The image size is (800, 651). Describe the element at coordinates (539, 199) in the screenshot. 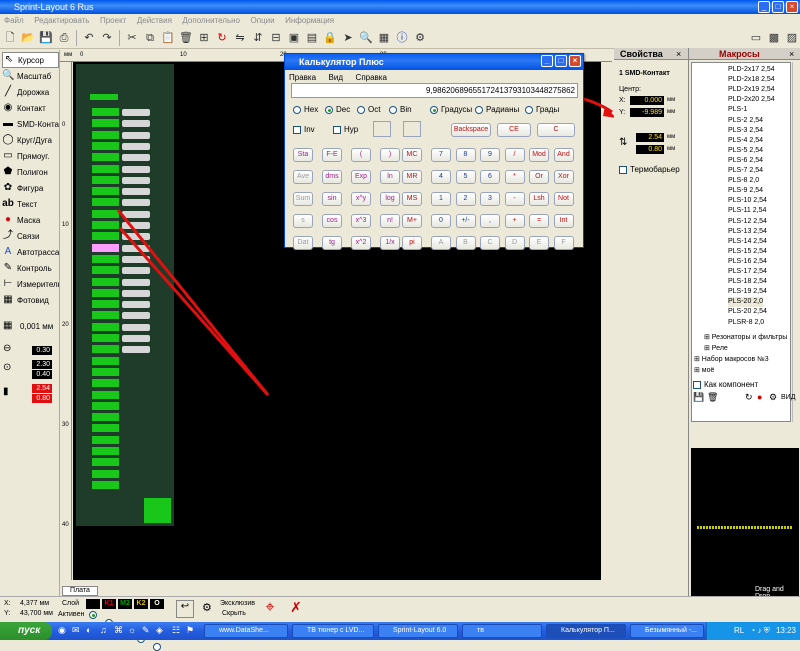

I see `calc-key-Lsh: Lsh` at that location.